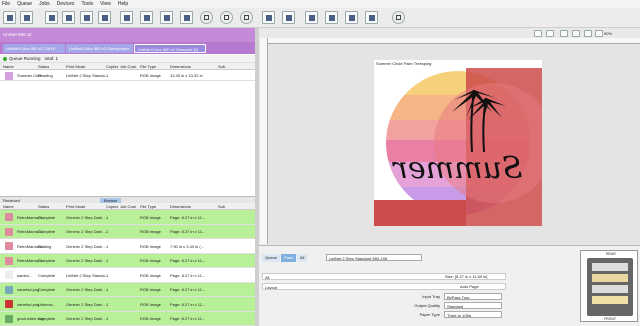  I want to click on menu-devices: Devices, so click(66, 4).